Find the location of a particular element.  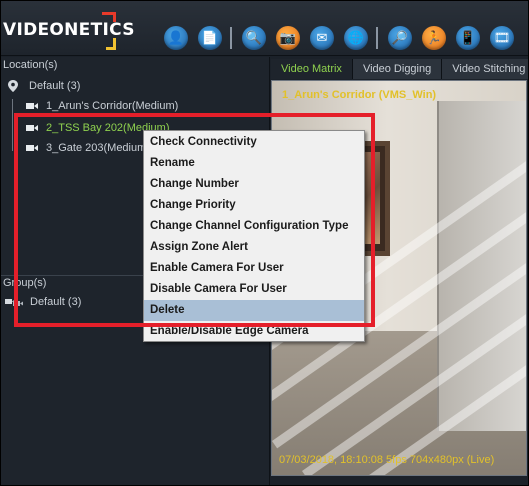

globe-icon: 🌐 is located at coordinates (356, 38).